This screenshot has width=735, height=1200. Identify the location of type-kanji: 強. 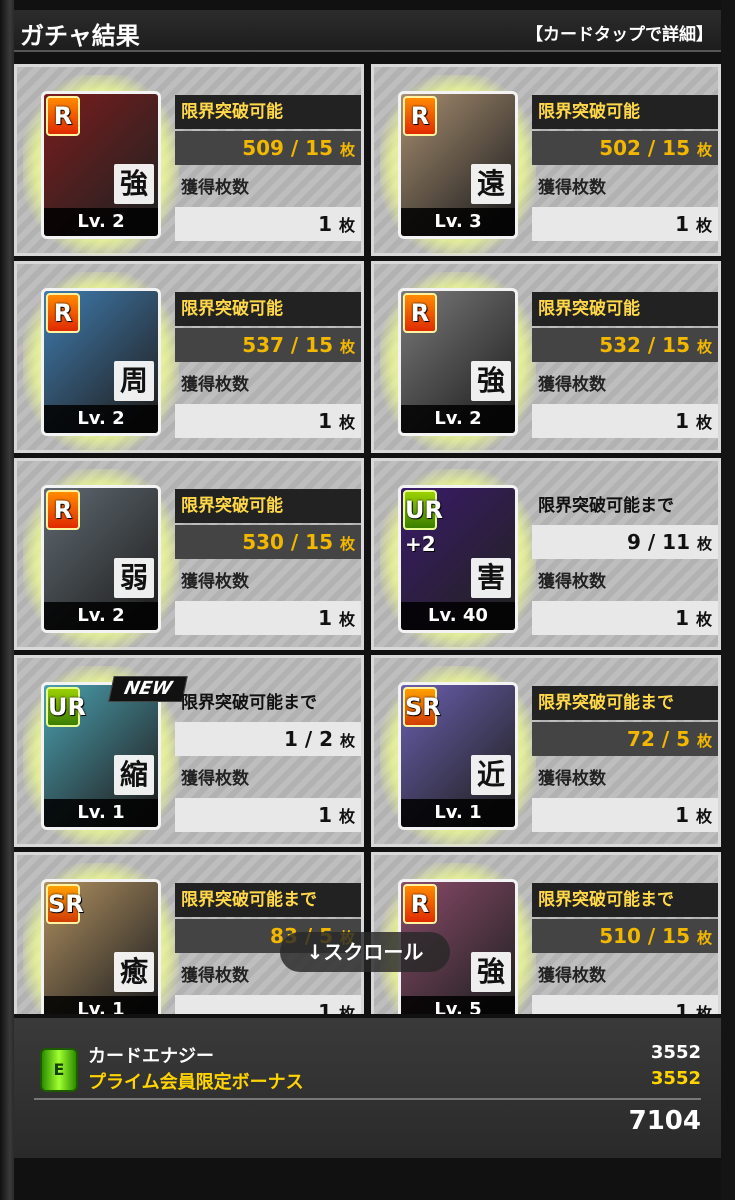
(134, 184).